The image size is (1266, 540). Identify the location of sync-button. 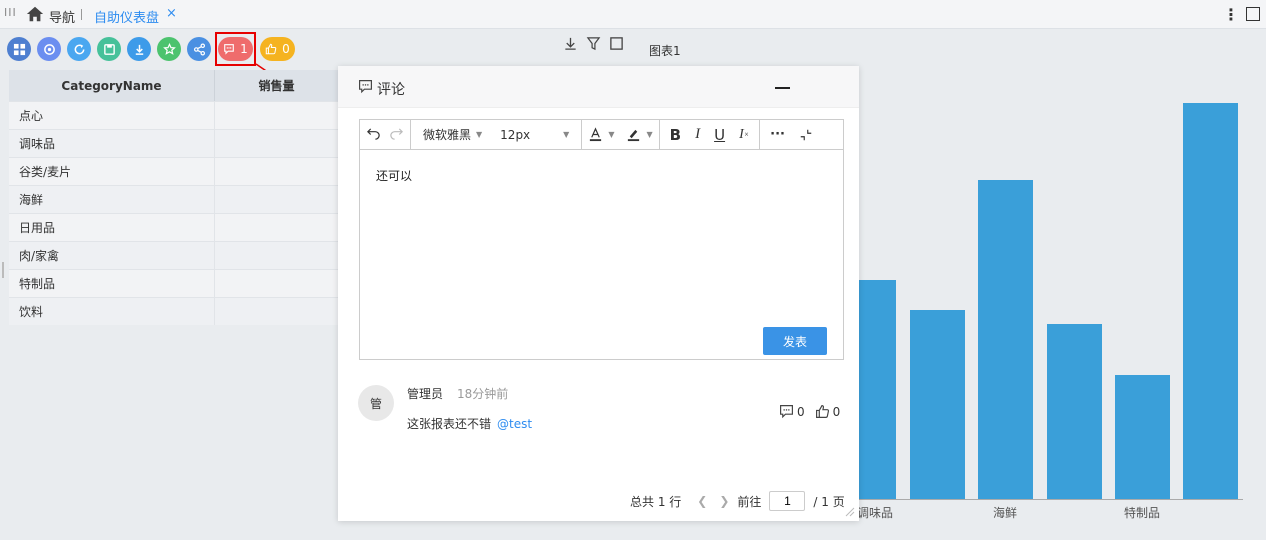
(49, 49).